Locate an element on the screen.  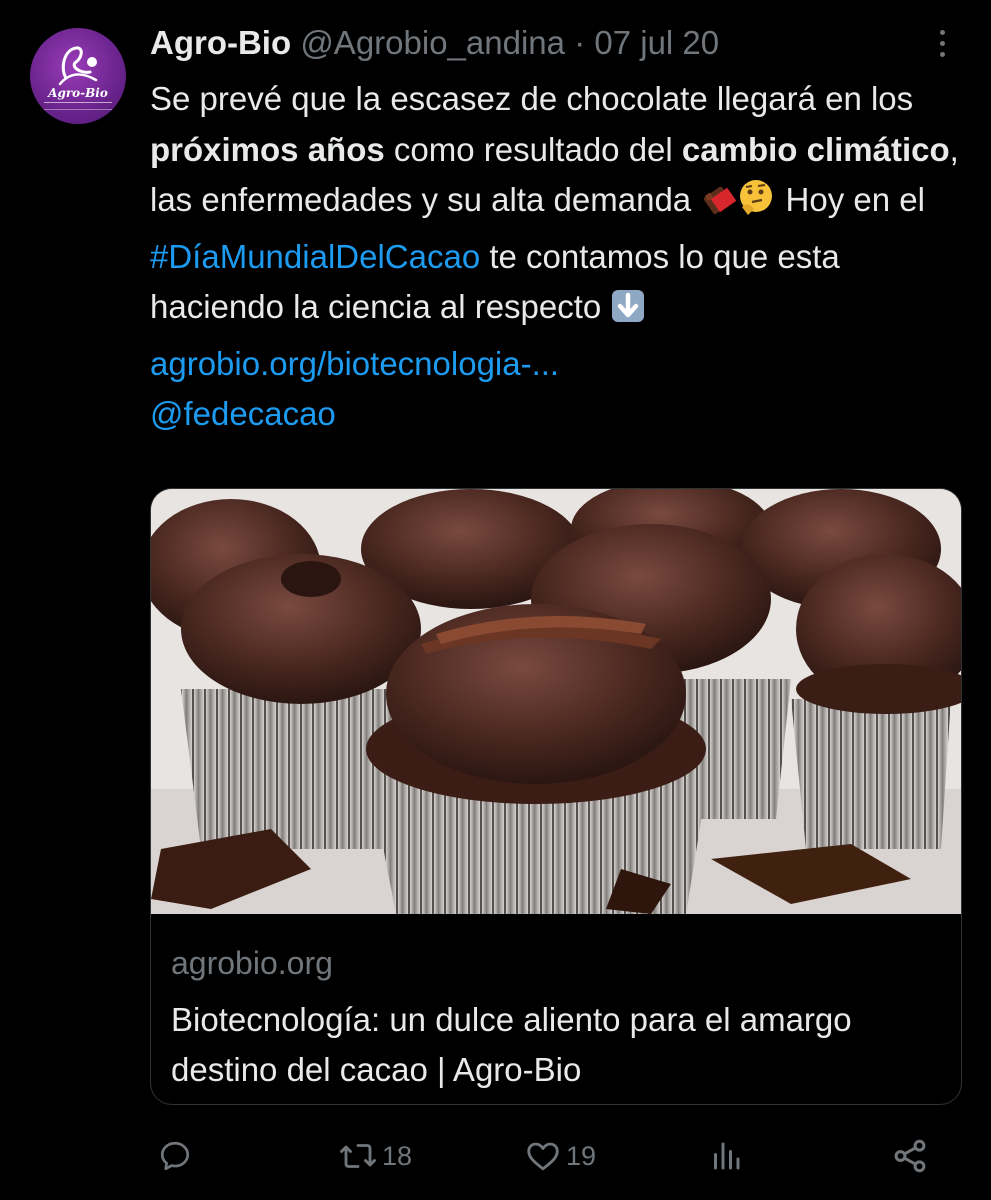
down-arrow-emoji-icon is located at coordinates (628, 313).